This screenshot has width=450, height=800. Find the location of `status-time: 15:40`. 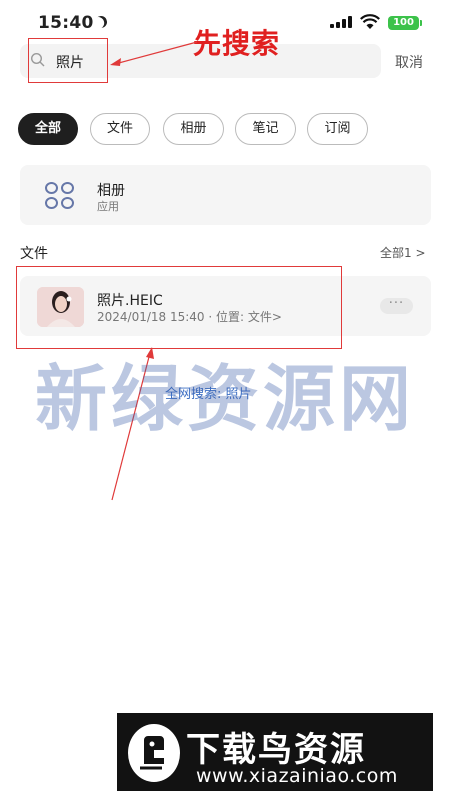

status-time: 15:40 is located at coordinates (66, 23).